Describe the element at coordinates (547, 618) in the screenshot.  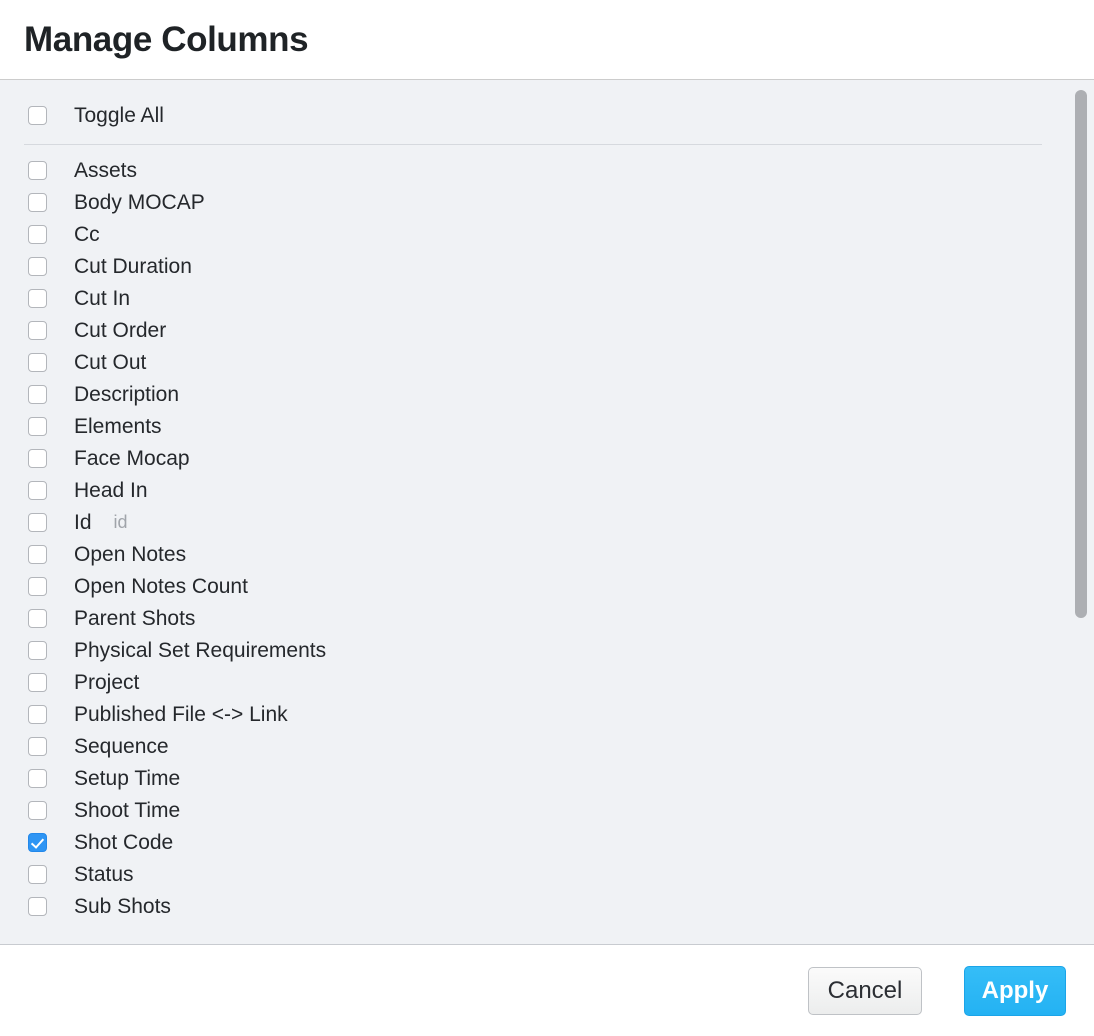
I see `column-row: Parent Shots` at that location.